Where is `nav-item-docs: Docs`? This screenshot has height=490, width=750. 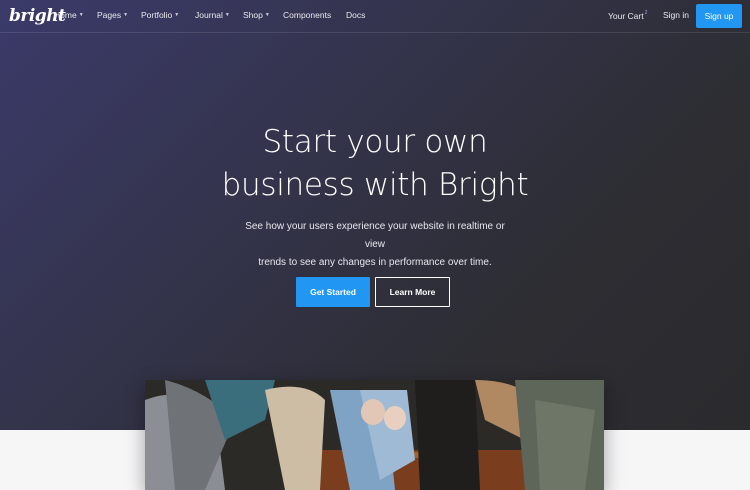
nav-item-docs: Docs is located at coordinates (355, 15).